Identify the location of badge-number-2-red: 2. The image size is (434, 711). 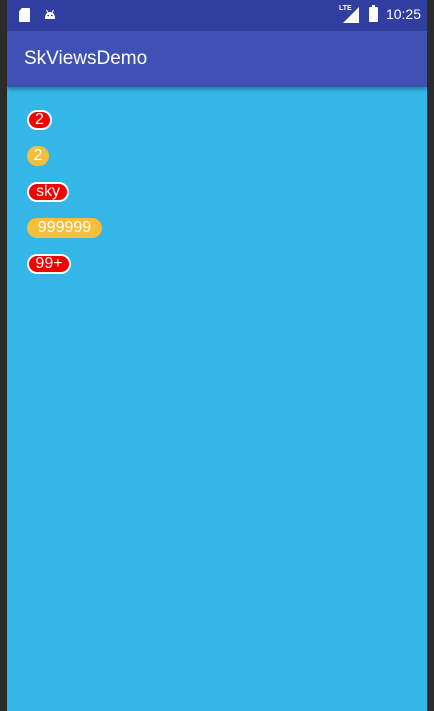
(39, 120).